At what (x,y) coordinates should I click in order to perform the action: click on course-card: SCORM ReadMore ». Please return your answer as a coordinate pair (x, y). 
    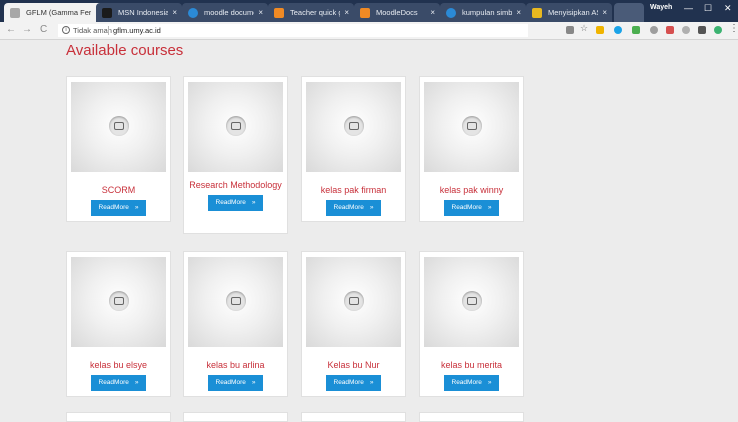
    Looking at the image, I should click on (118, 149).